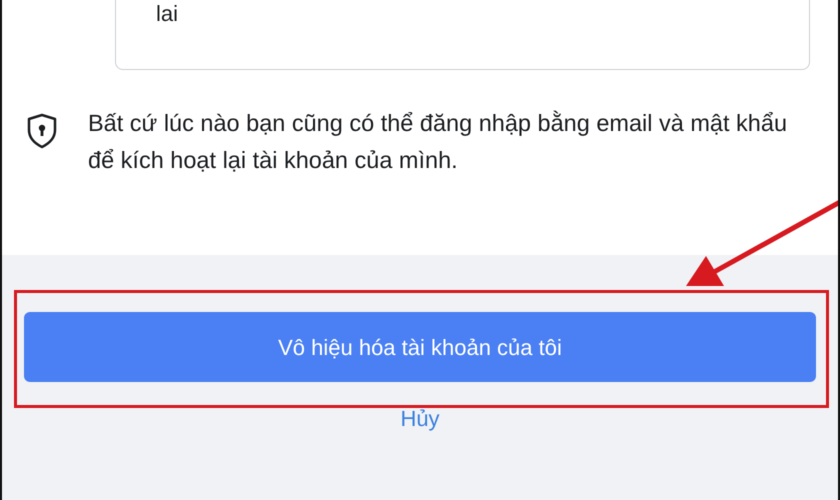 The width and height of the screenshot is (840, 500). I want to click on cancel-link: Hủy, so click(420, 418).